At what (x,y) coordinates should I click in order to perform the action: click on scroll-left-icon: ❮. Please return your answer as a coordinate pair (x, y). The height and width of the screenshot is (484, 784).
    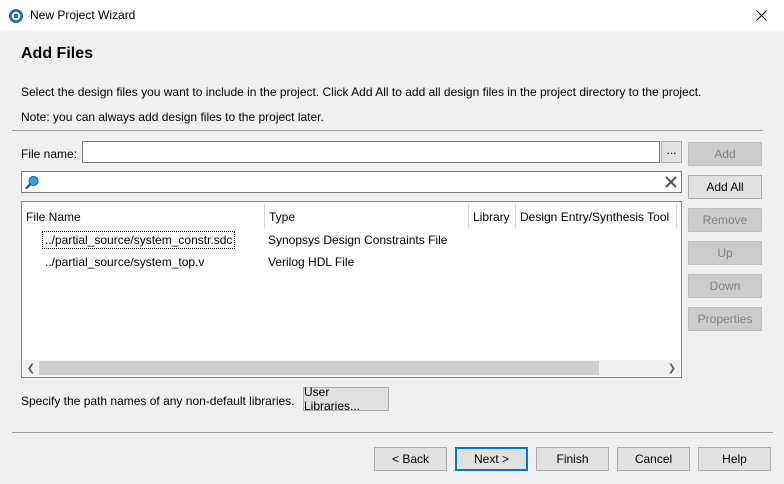
    Looking at the image, I should click on (31, 368).